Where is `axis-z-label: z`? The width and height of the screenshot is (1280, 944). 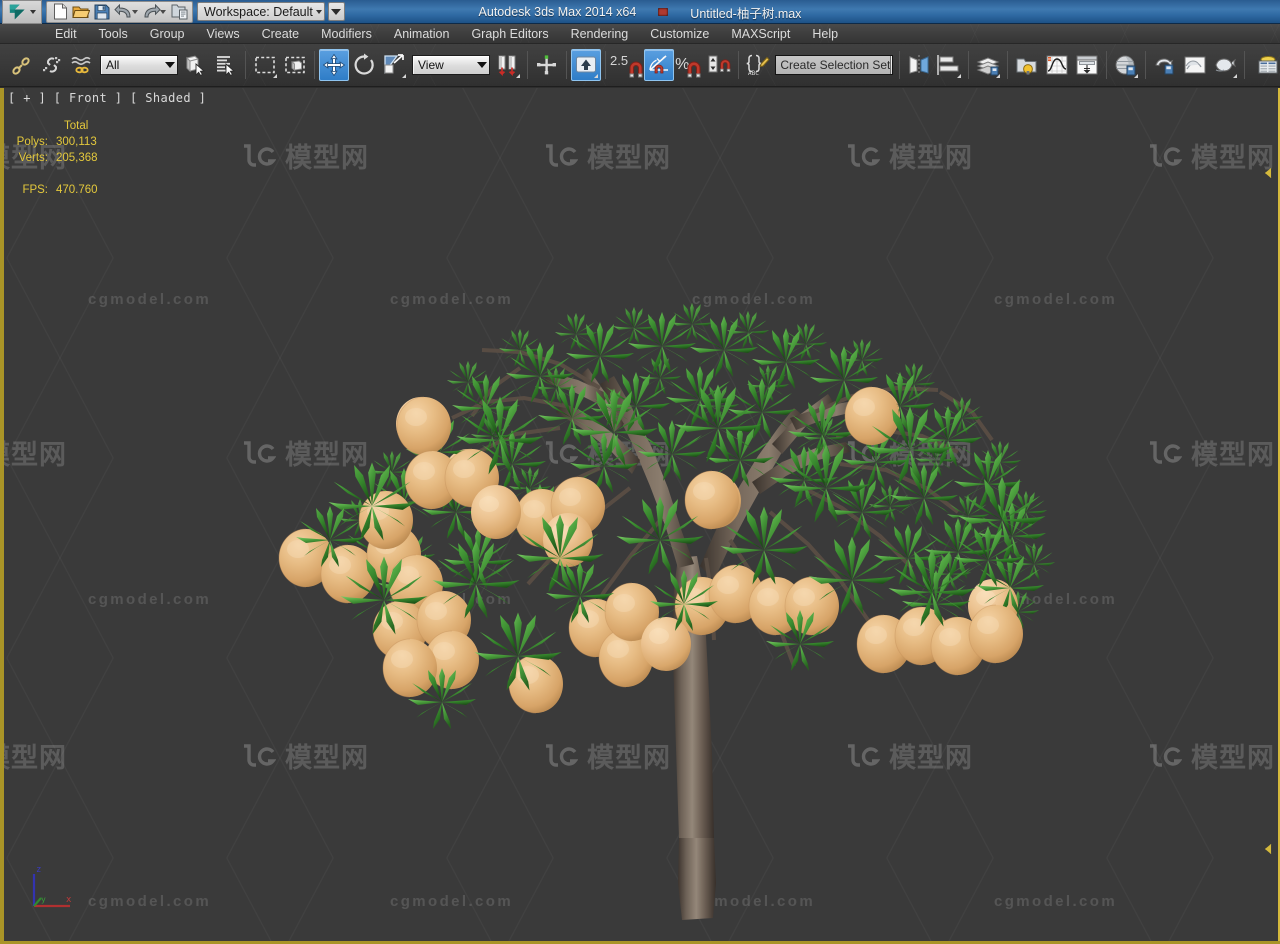
axis-z-label: z is located at coordinates (38, 870).